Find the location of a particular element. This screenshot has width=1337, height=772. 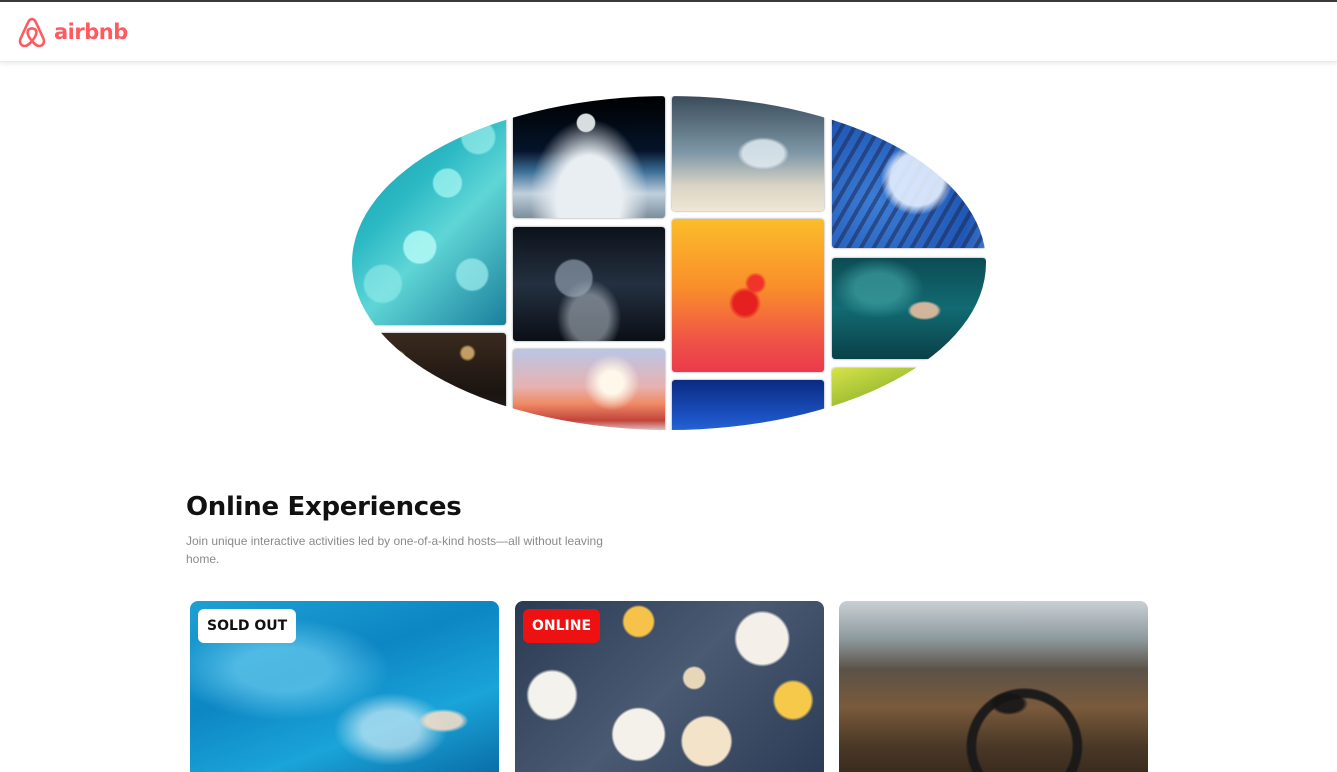

airbnb-logo: airbnb is located at coordinates (72, 32).